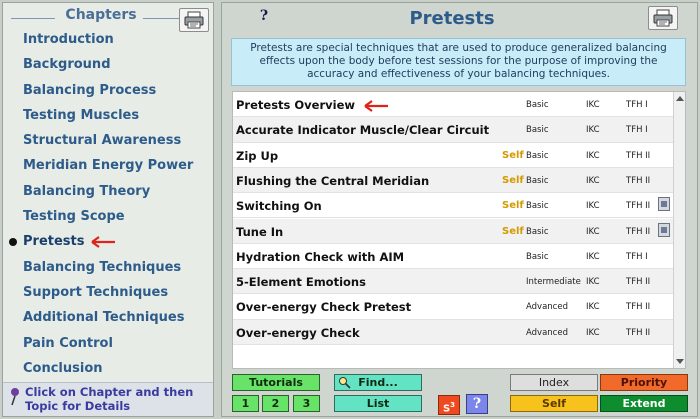  What do you see at coordinates (378, 403) in the screenshot?
I see `list-button: List` at bounding box center [378, 403].